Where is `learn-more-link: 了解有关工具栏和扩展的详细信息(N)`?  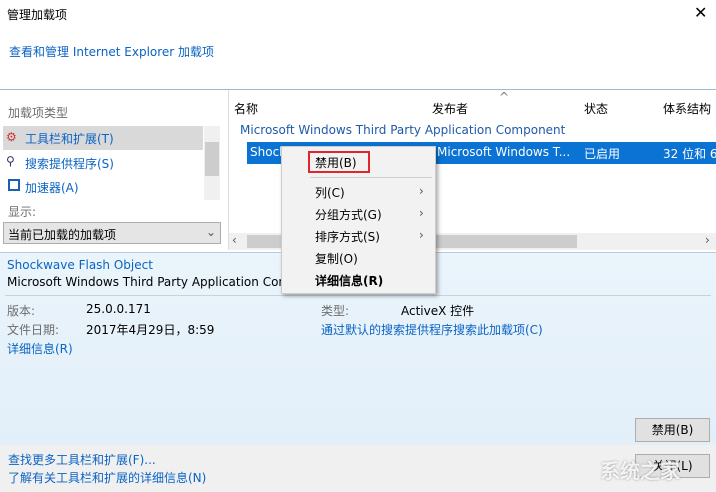 learn-more-link: 了解有关工具栏和扩展的详细信息(N) is located at coordinates (107, 477).